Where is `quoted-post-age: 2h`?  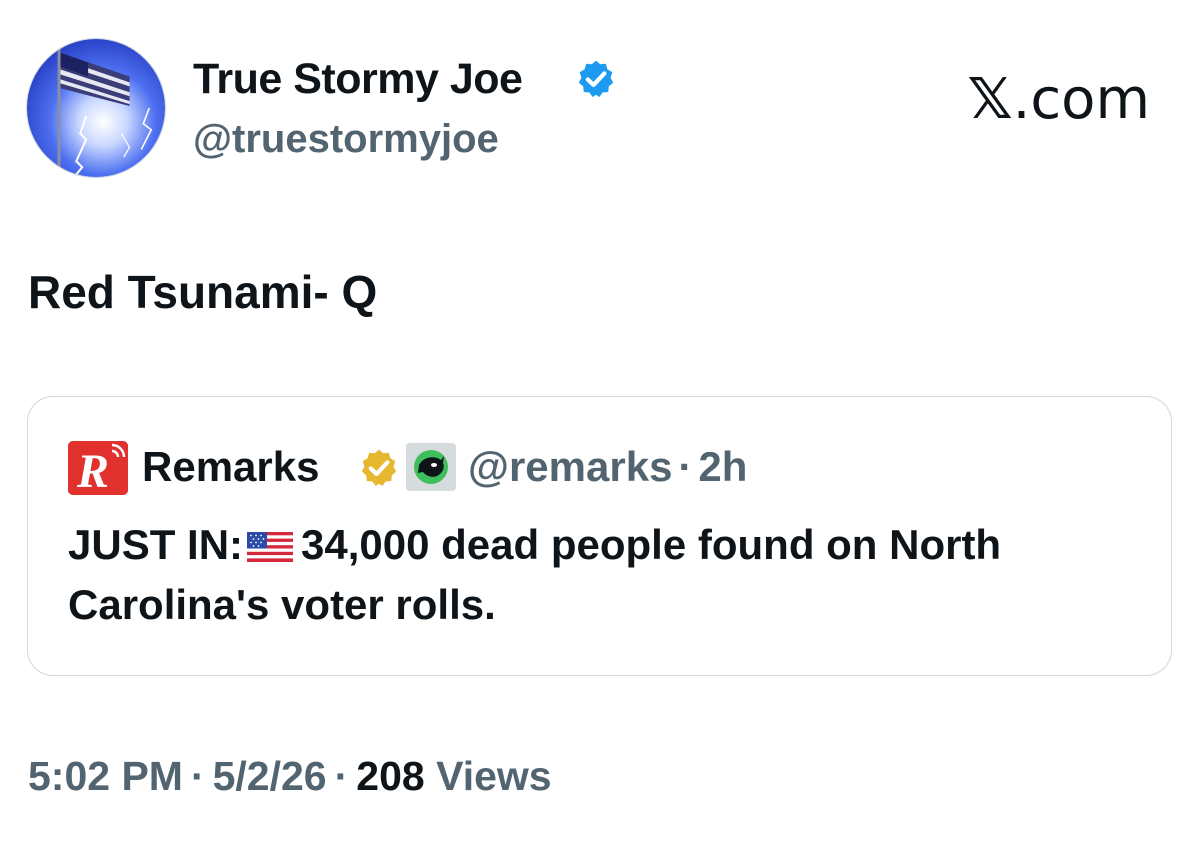 quoted-post-age: 2h is located at coordinates (722, 466).